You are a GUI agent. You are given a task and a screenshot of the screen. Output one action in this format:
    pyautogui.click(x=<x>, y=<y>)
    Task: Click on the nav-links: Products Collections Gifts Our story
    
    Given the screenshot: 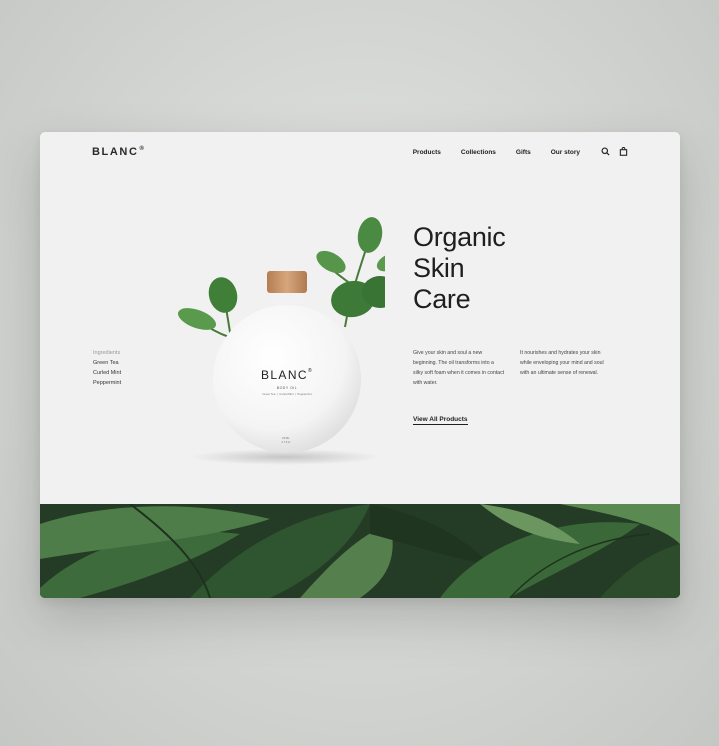 What is the action you would take?
    pyautogui.click(x=486, y=152)
    